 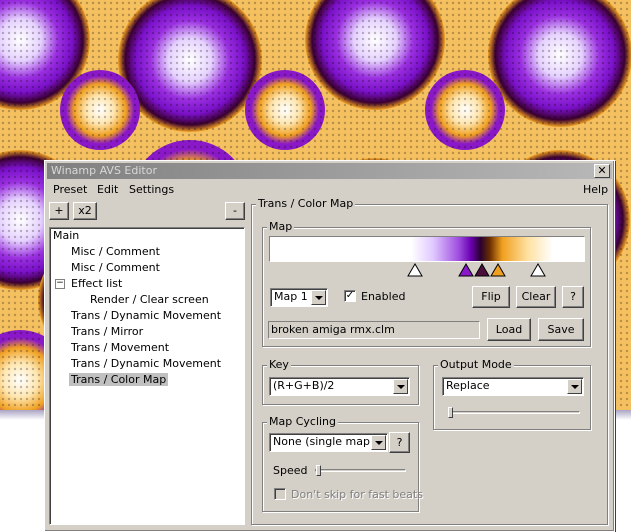 I want to click on window-title: Winamp AVS Editor, so click(x=104, y=170).